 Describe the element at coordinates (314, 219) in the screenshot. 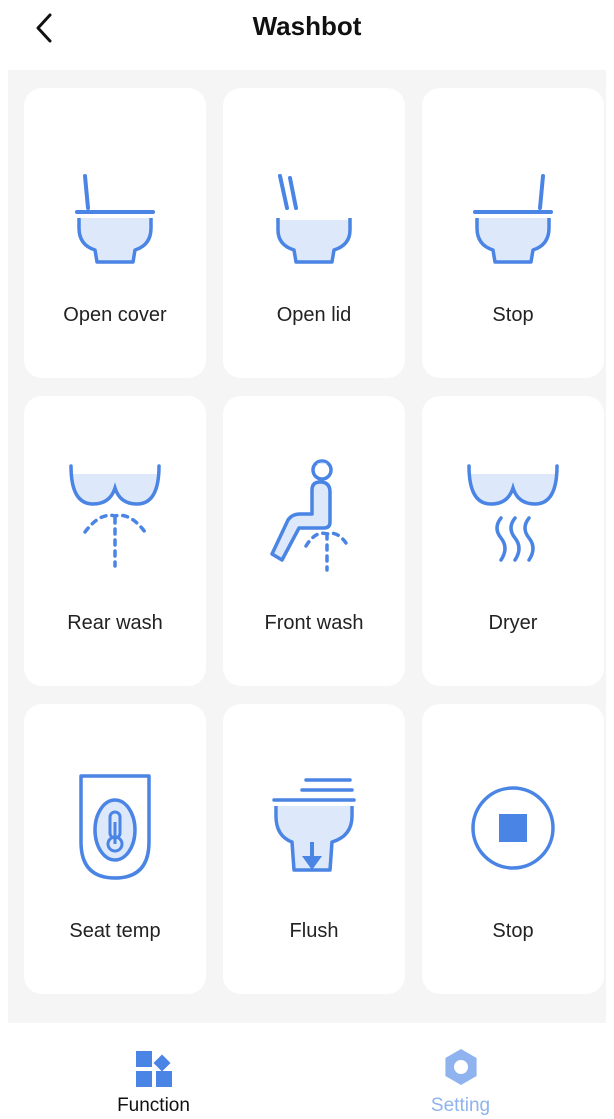

I see `toilet-open-lid-icon` at that location.